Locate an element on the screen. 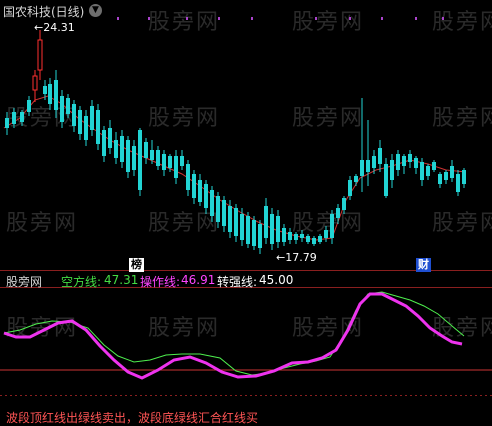 The image size is (492, 426). low-price-label: ←17.79 is located at coordinates (296, 257).